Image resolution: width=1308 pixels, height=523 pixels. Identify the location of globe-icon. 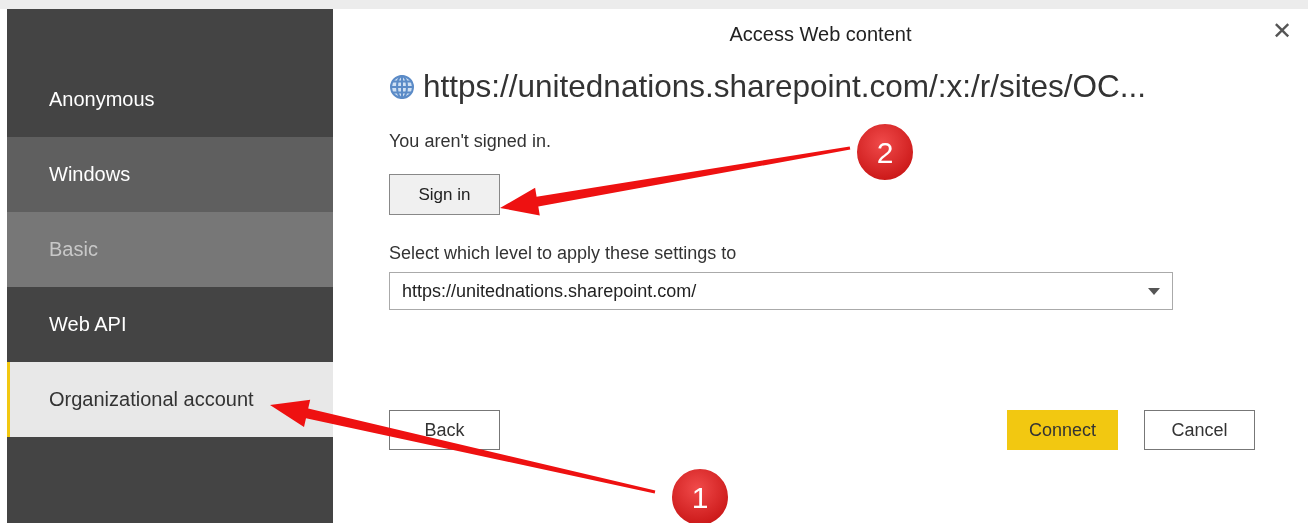
(402, 86).